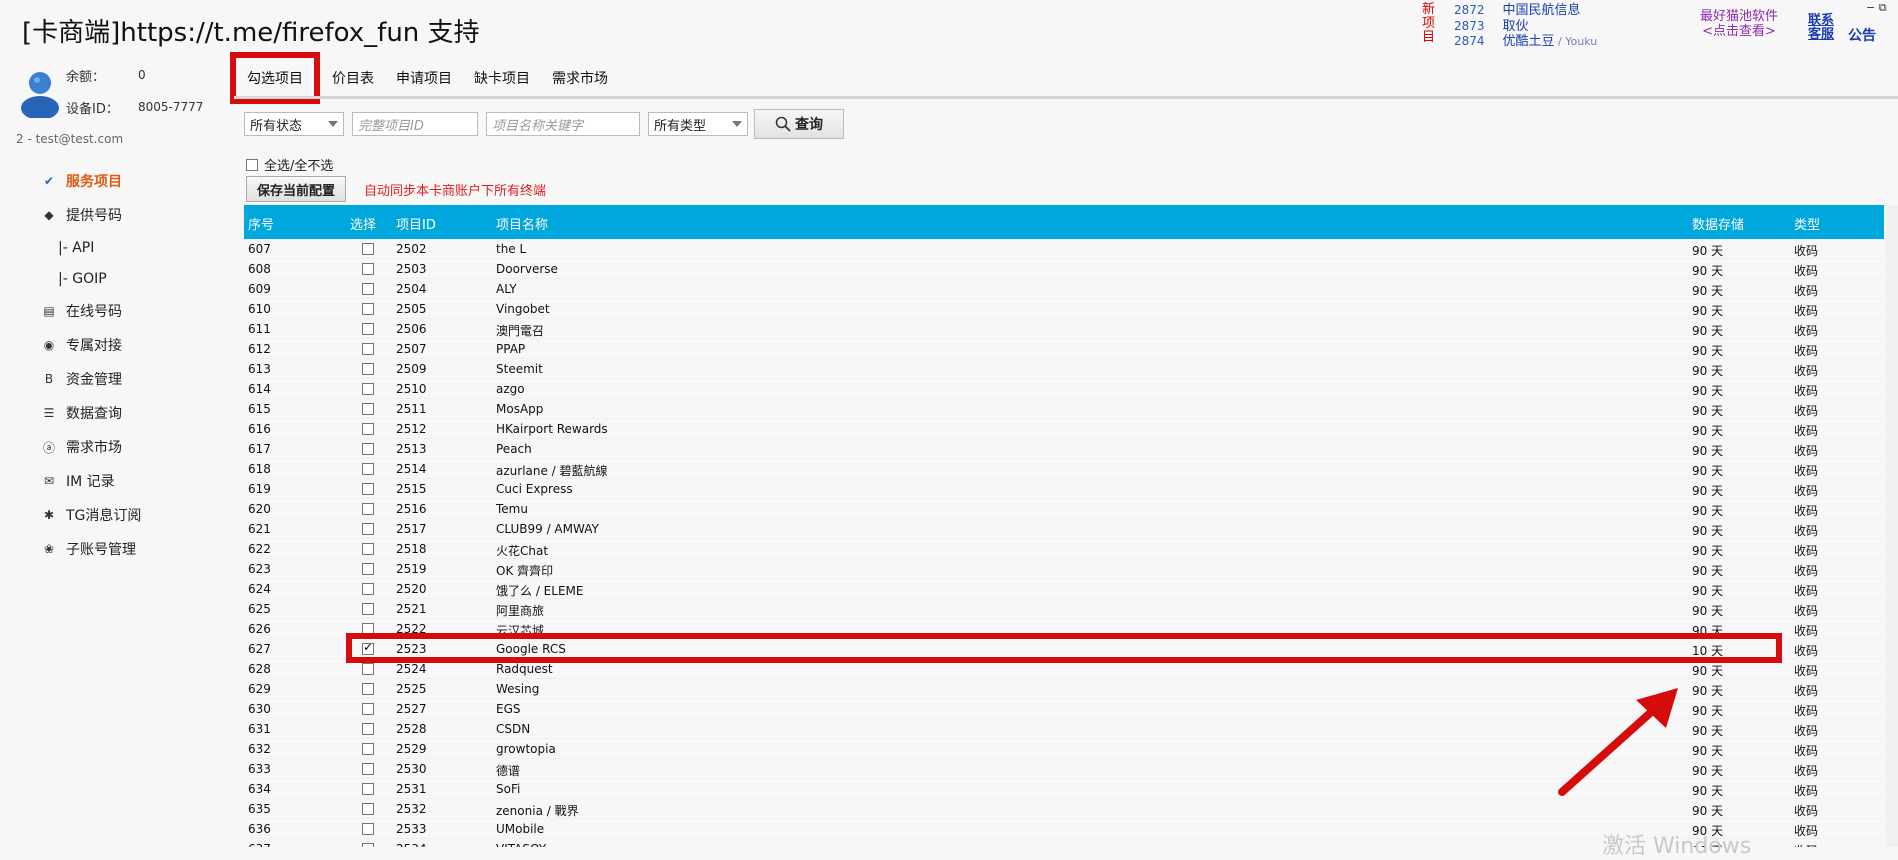 The height and width of the screenshot is (860, 1898). I want to click on window-controls: − ⧉, so click(1876, 8).